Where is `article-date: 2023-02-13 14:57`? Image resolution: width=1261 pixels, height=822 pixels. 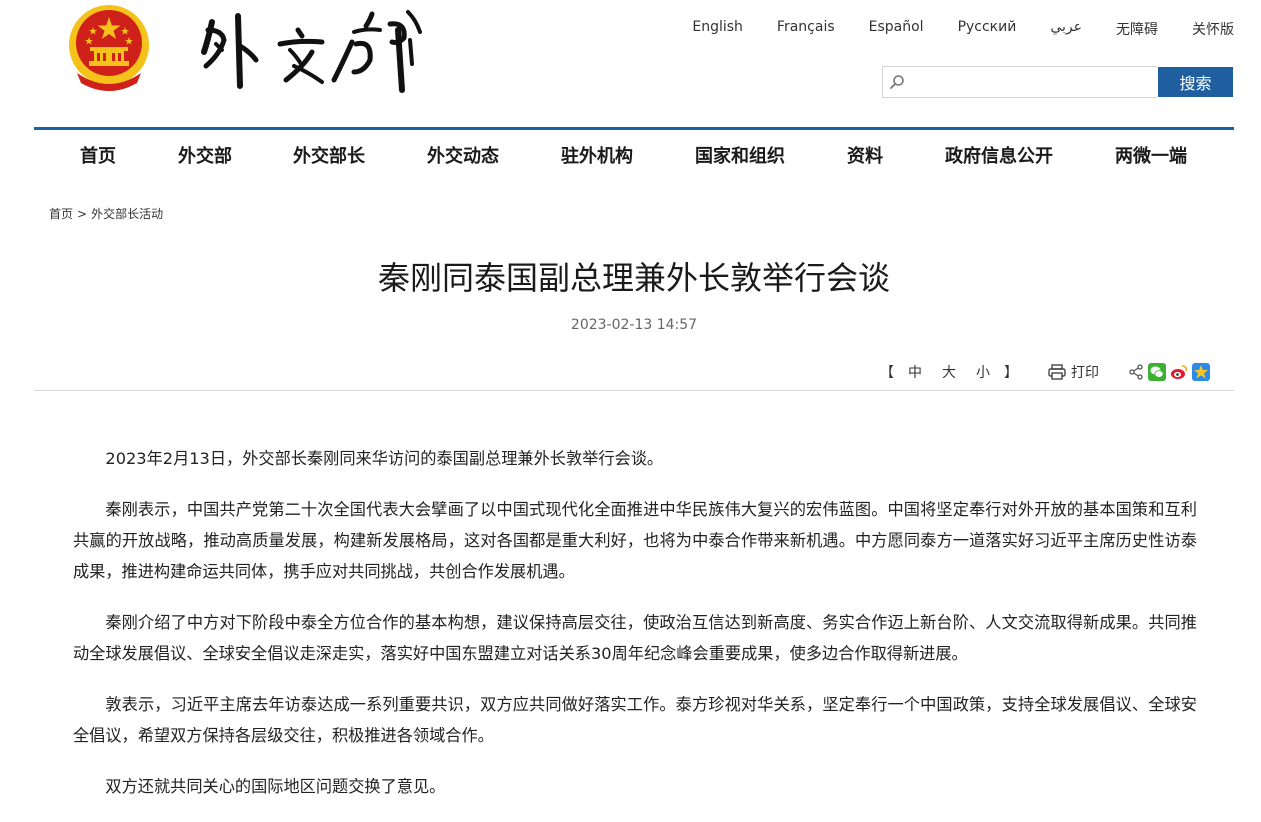 article-date: 2023-02-13 14:57 is located at coordinates (634, 325).